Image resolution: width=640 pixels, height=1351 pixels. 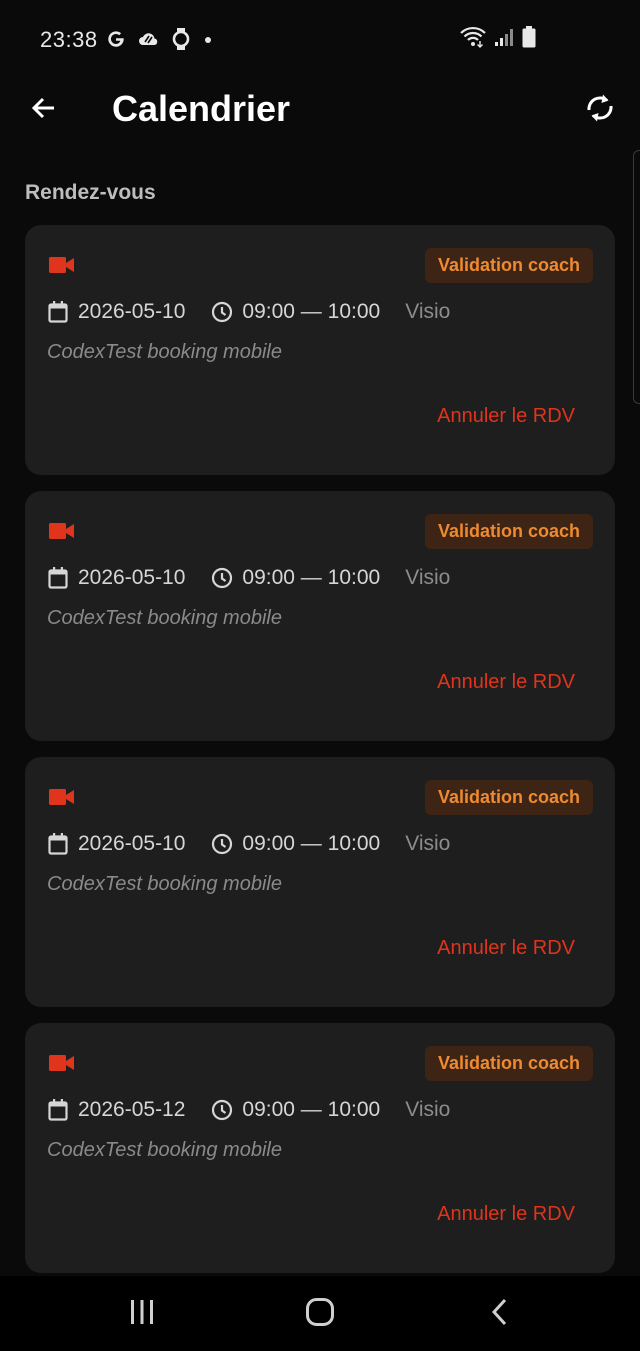 What do you see at coordinates (320, 40) in the screenshot?
I see `status-bar: 23:38` at bounding box center [320, 40].